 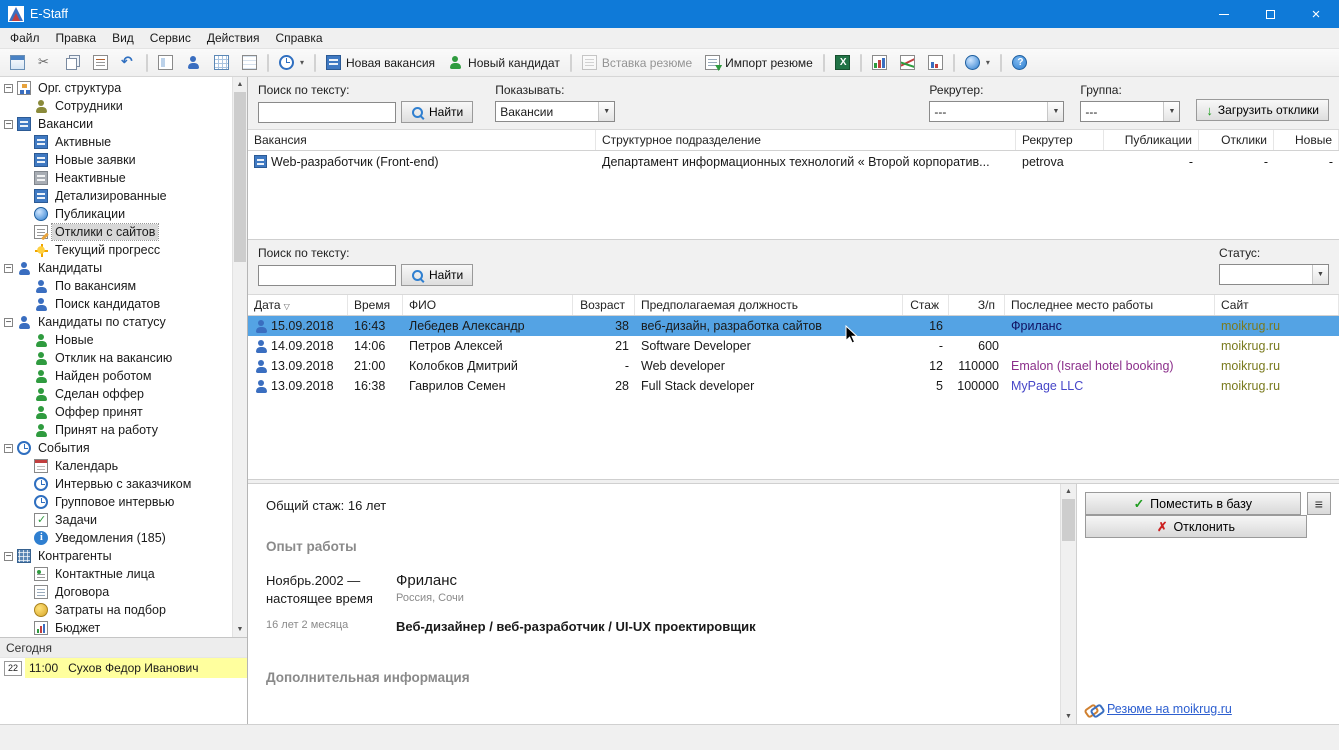 I want to click on column-header: Последнее место работы, so click(x=1110, y=305).